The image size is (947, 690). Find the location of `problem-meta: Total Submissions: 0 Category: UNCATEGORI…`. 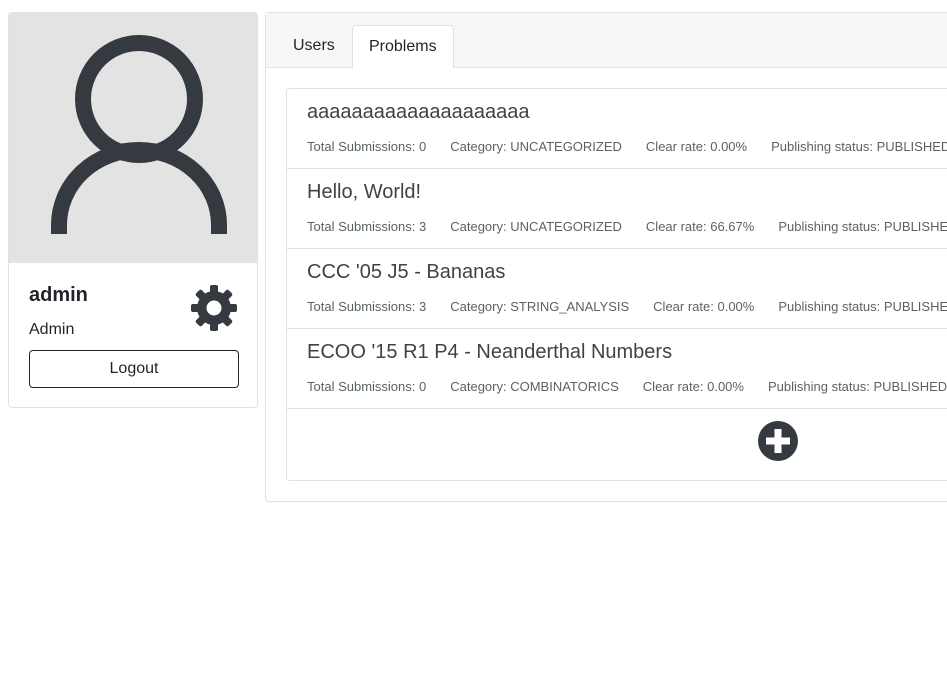

problem-meta: Total Submissions: 0 Category: UNCATEGORI… is located at coordinates (627, 146).